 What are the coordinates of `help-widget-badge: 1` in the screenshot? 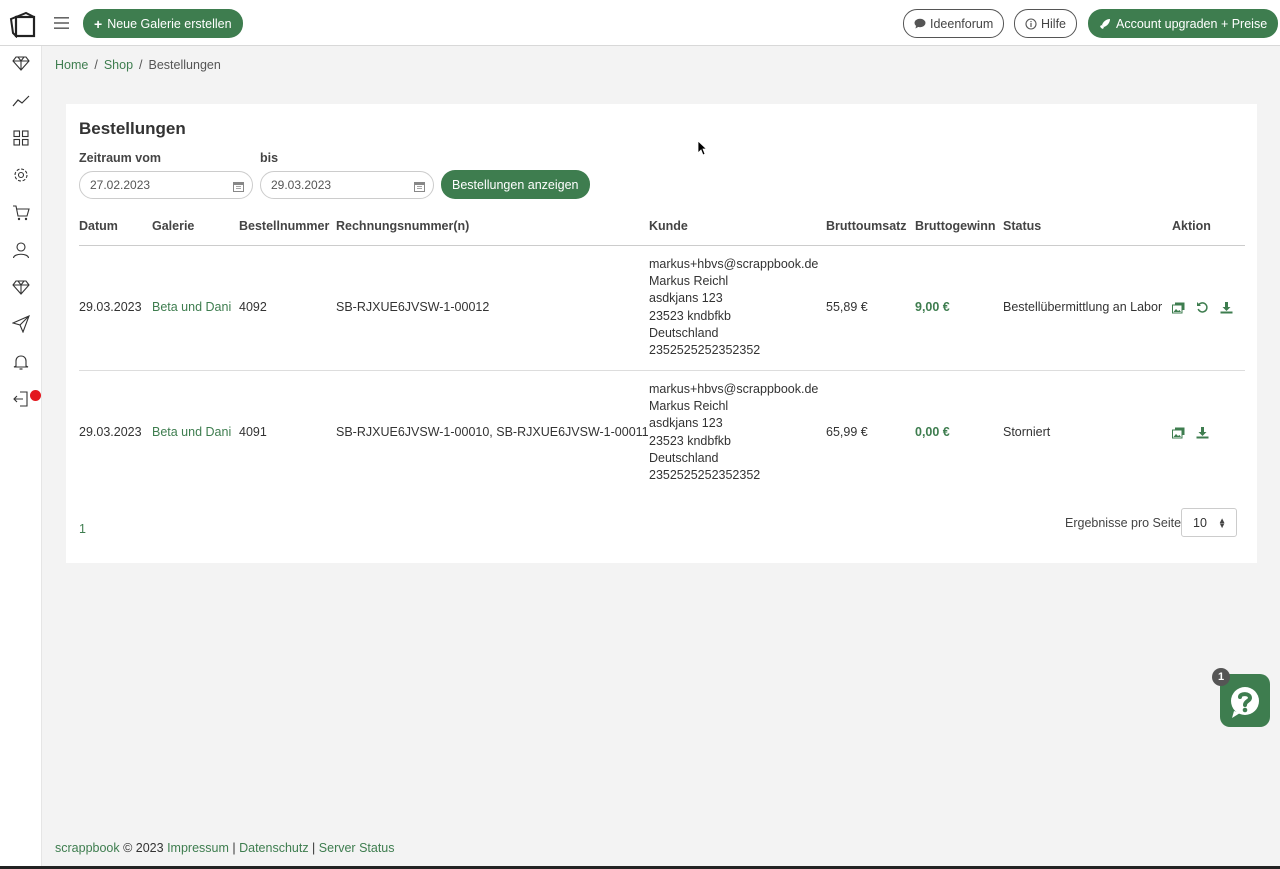 It's located at (1221, 677).